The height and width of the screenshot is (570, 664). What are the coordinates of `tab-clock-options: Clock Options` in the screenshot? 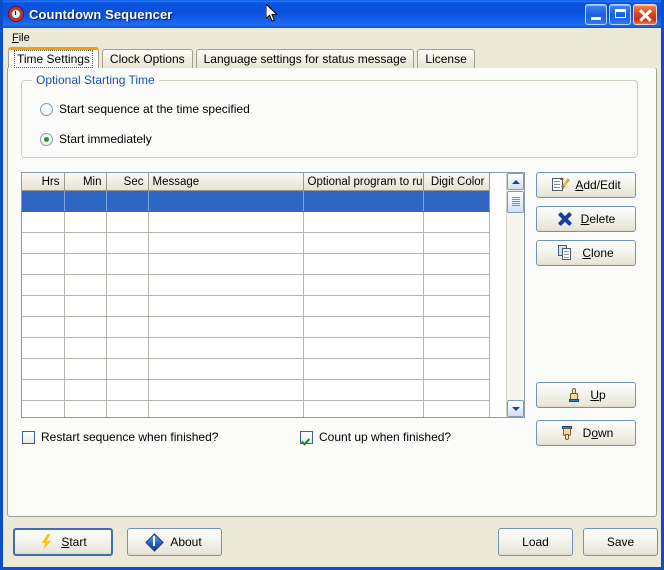 It's located at (147, 58).